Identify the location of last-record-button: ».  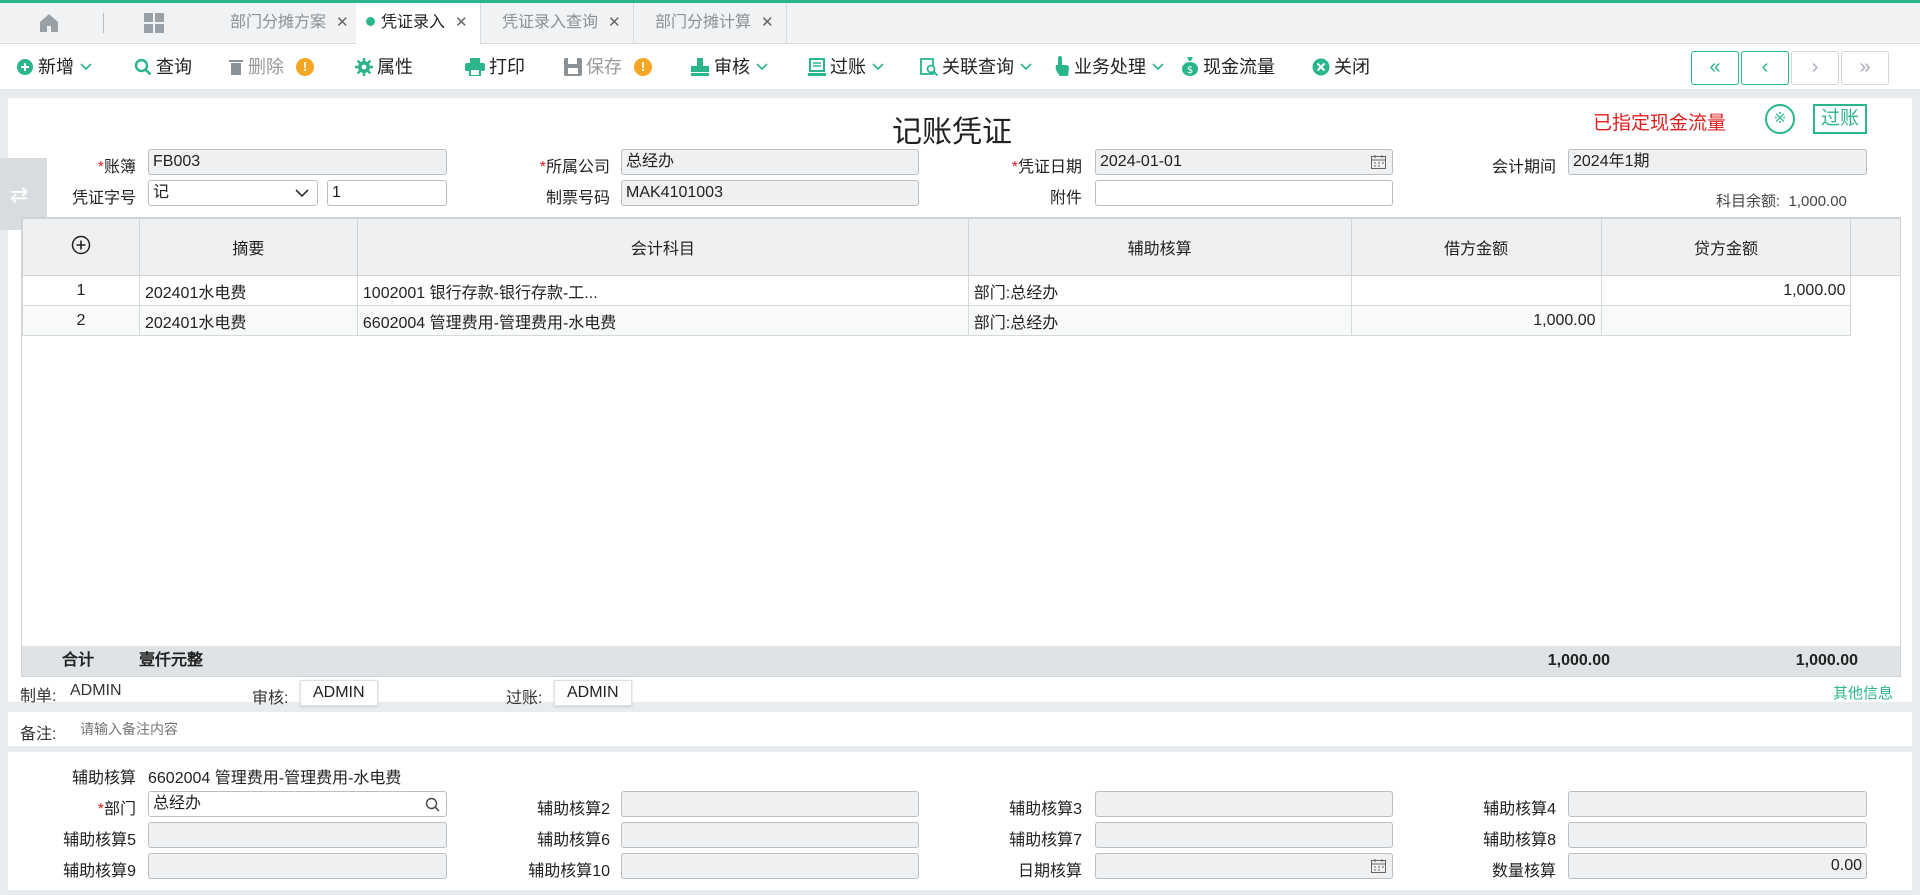
(1865, 68).